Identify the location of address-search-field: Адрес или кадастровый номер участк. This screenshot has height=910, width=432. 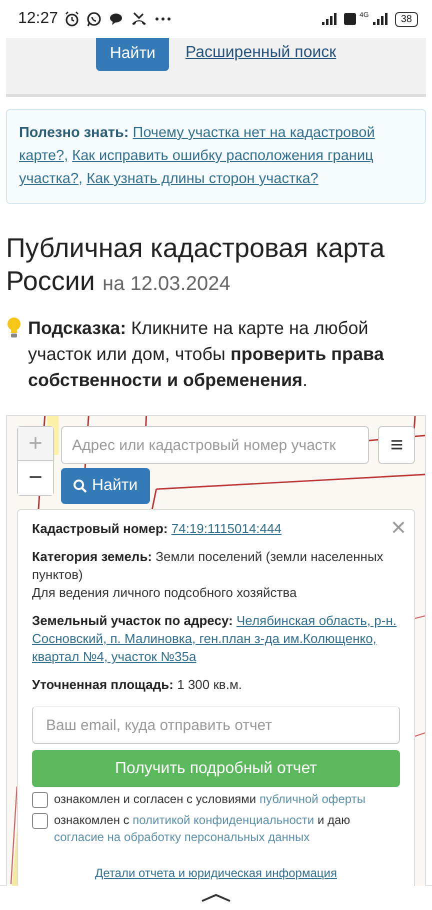
(215, 445).